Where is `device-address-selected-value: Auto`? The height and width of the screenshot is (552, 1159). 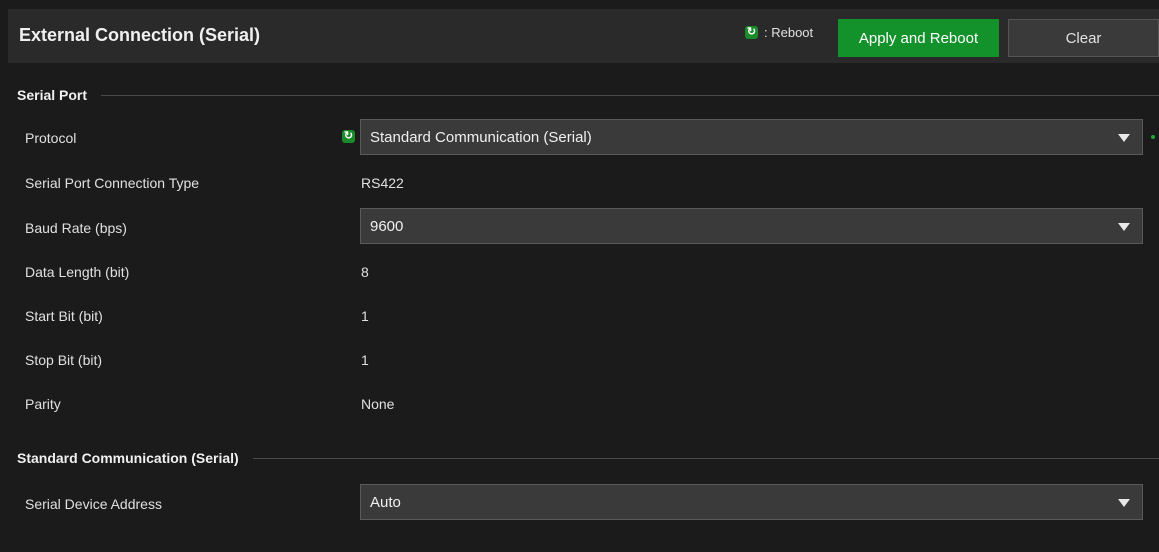
device-address-selected-value: Auto is located at coordinates (385, 502).